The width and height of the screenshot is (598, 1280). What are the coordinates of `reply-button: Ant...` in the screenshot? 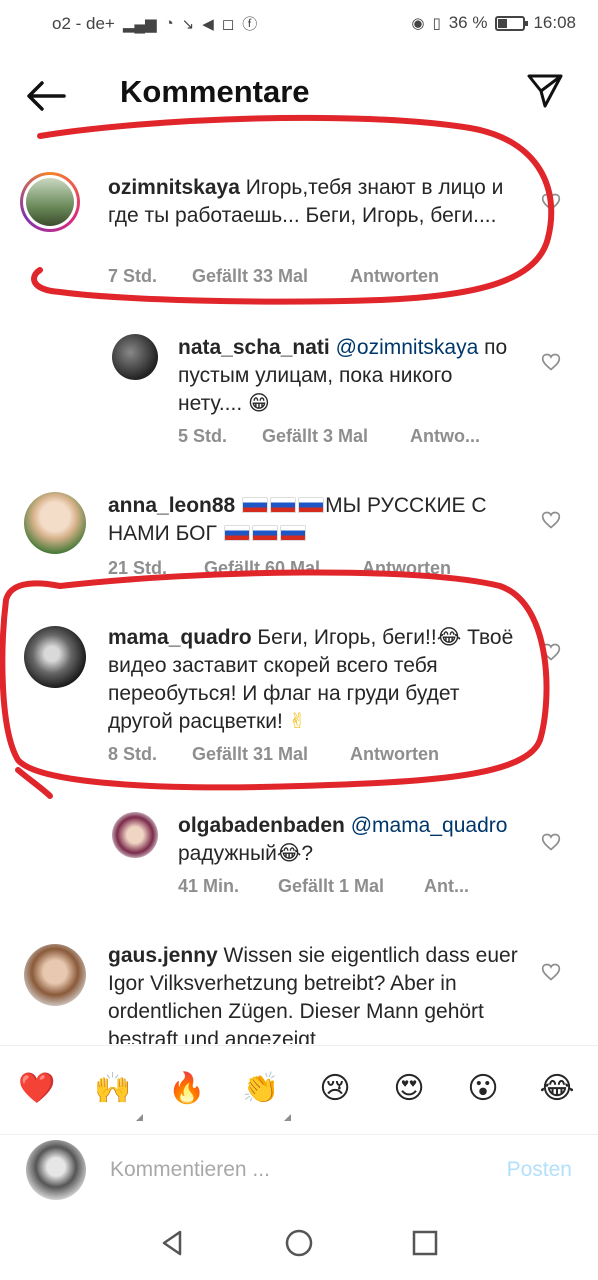 It's located at (446, 886).